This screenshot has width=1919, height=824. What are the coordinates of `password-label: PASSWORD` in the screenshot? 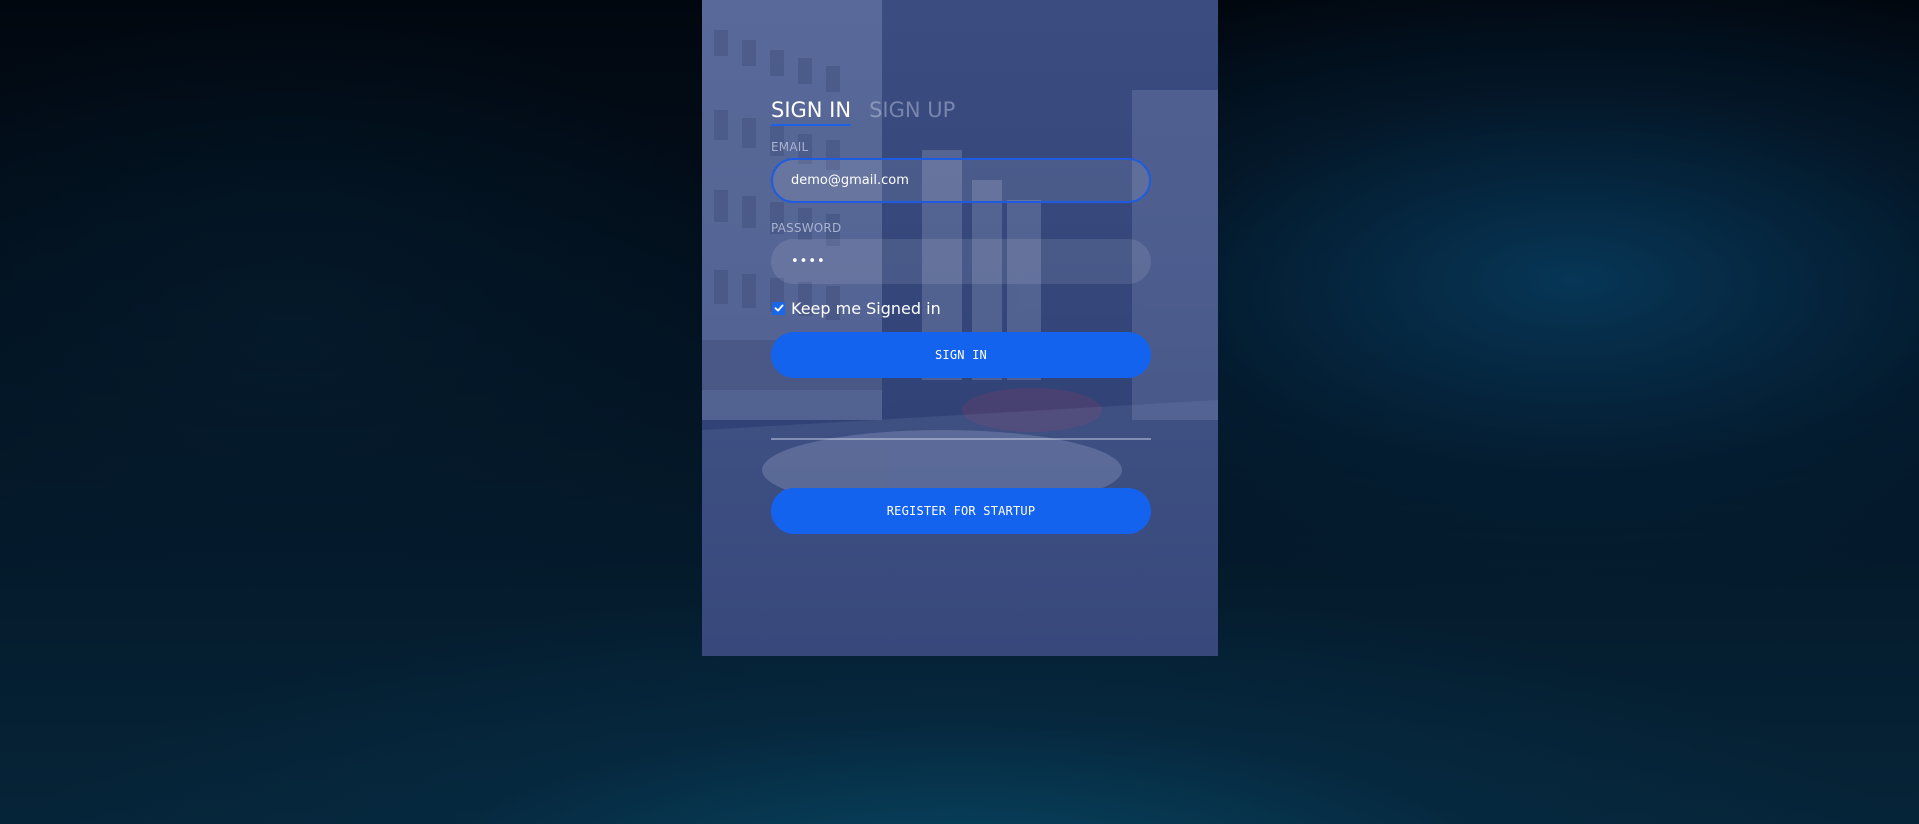 It's located at (806, 228).